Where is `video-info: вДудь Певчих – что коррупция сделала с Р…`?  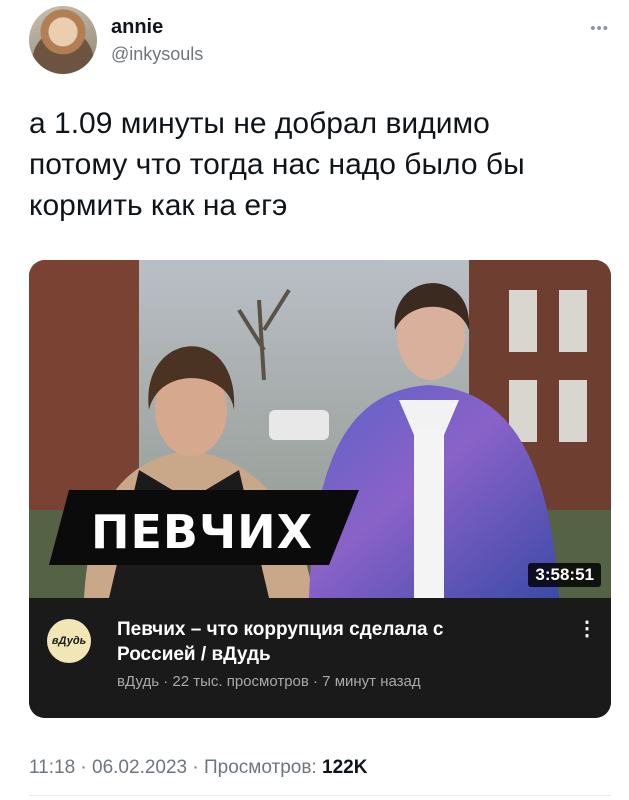 video-info: вДудь Певчих – что коррупция сделала с Р… is located at coordinates (320, 658).